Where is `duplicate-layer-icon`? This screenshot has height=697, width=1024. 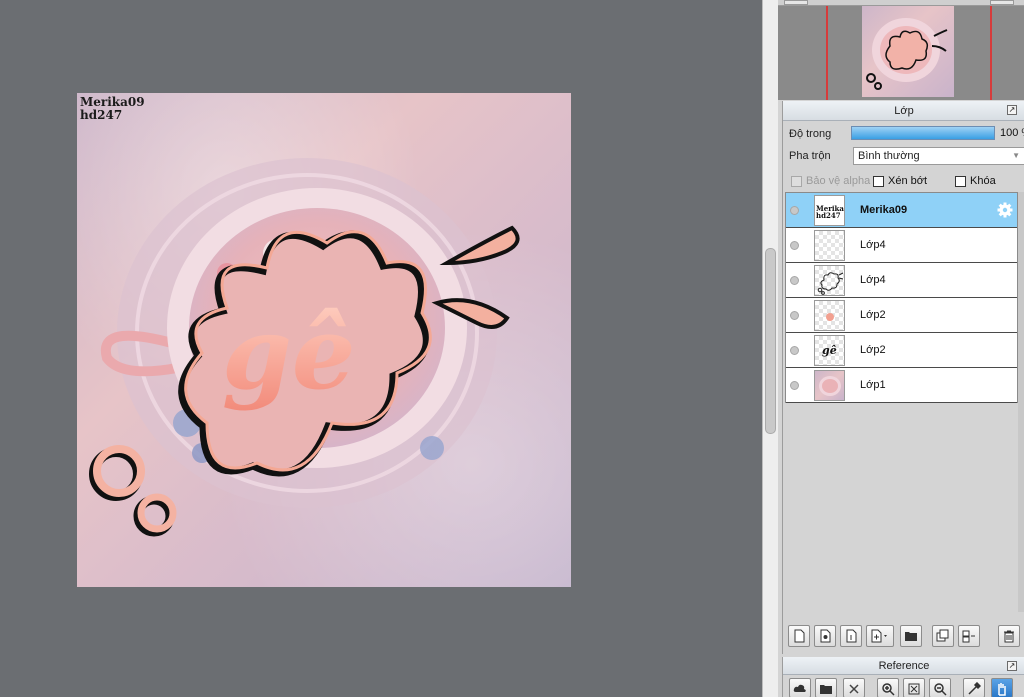 duplicate-layer-icon is located at coordinates (942, 635).